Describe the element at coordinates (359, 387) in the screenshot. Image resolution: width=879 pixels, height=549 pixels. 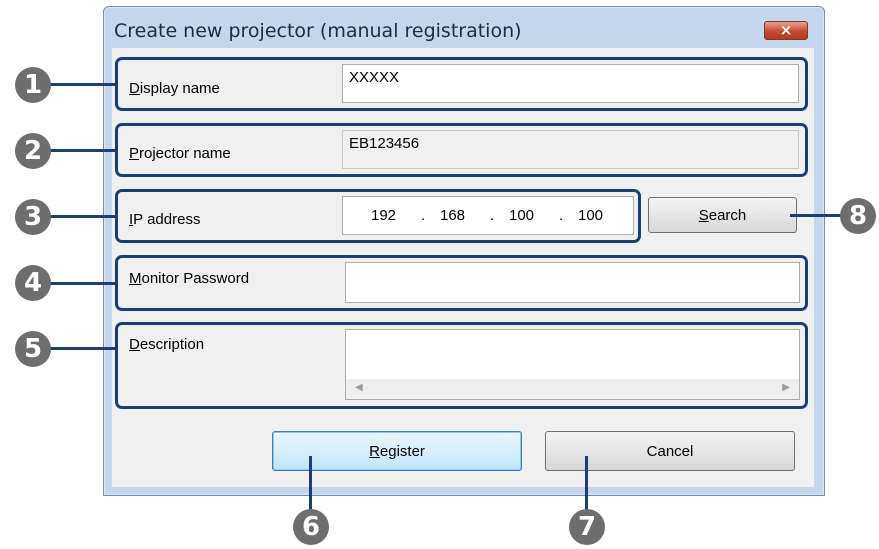
I see `scroll-left-icon: ◀` at that location.